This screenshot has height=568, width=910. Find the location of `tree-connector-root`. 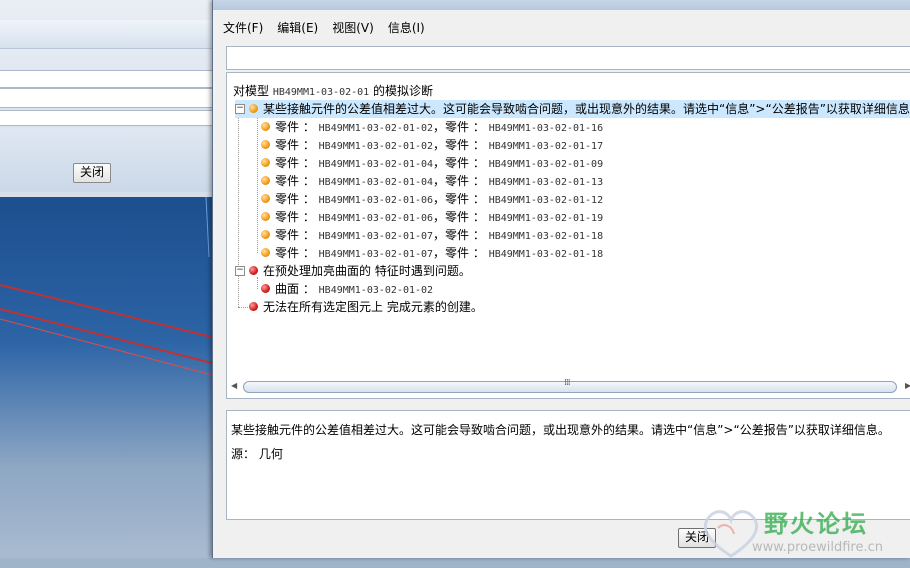

tree-connector-root is located at coordinates (238, 208).